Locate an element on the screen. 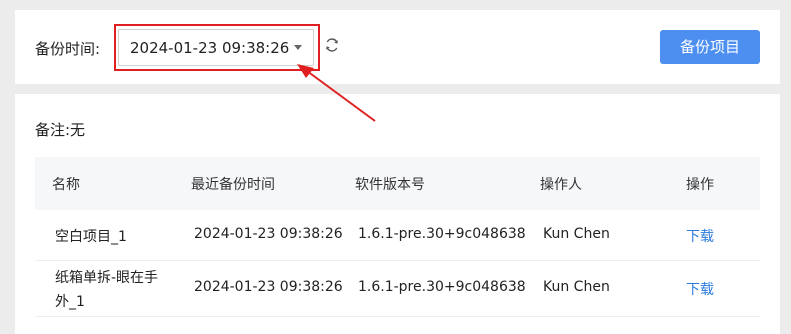 This screenshot has height=334, width=791. cell-name: 空白项目_1 is located at coordinates (91, 237).